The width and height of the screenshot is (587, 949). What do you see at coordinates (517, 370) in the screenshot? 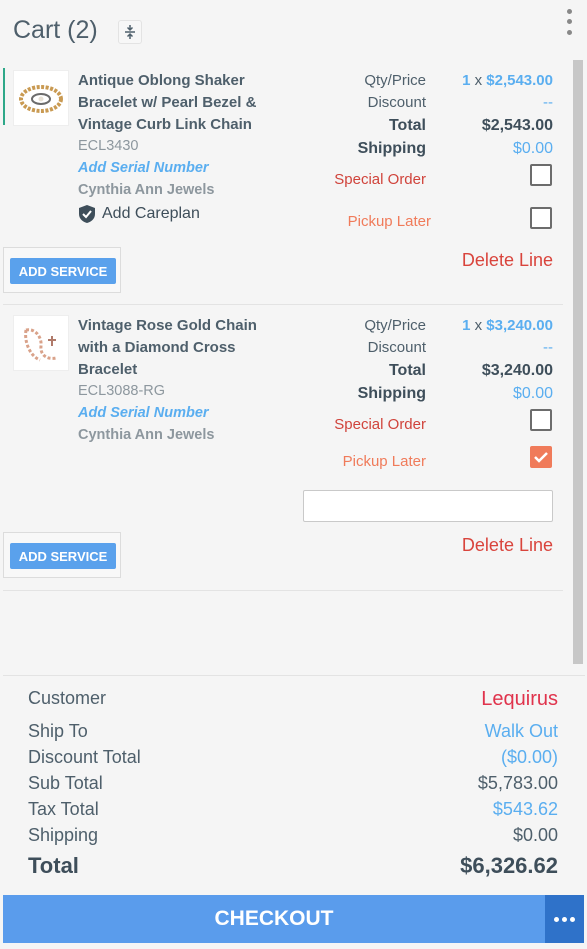
I see `line-total-value: $3,240.00` at bounding box center [517, 370].